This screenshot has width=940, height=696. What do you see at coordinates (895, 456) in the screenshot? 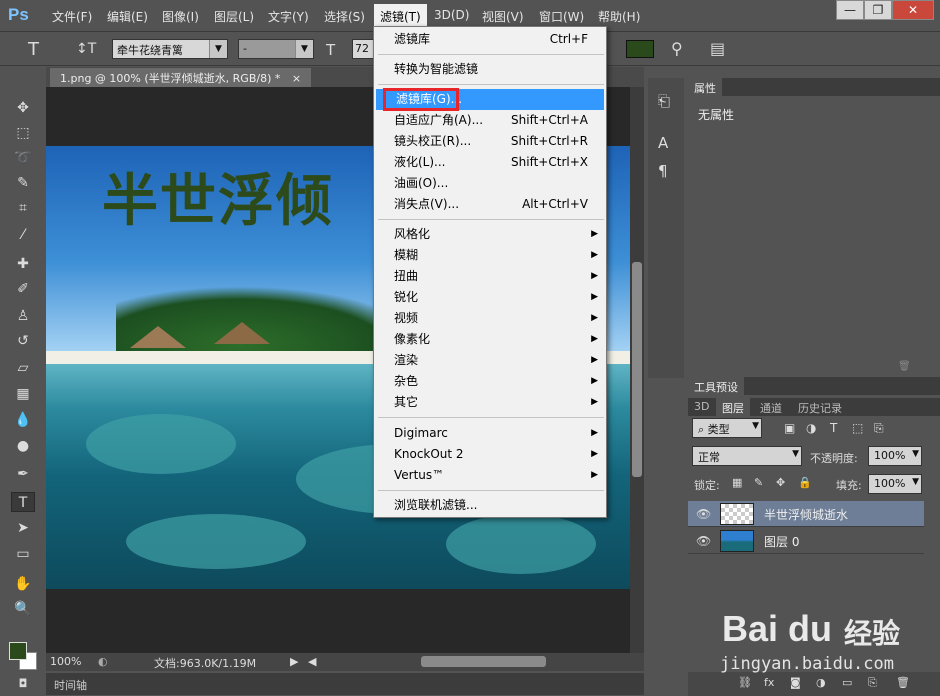
I see `opacity-input: 100% ▼` at bounding box center [895, 456].